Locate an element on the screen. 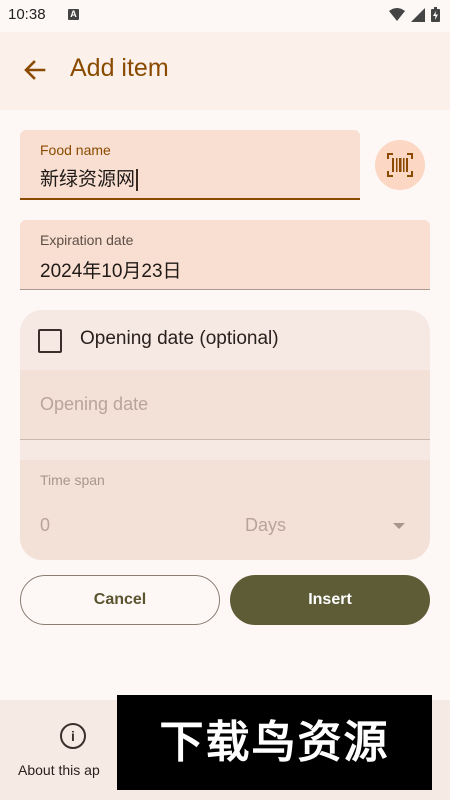 The image size is (450, 800). barcode-scan-icon is located at coordinates (400, 165).